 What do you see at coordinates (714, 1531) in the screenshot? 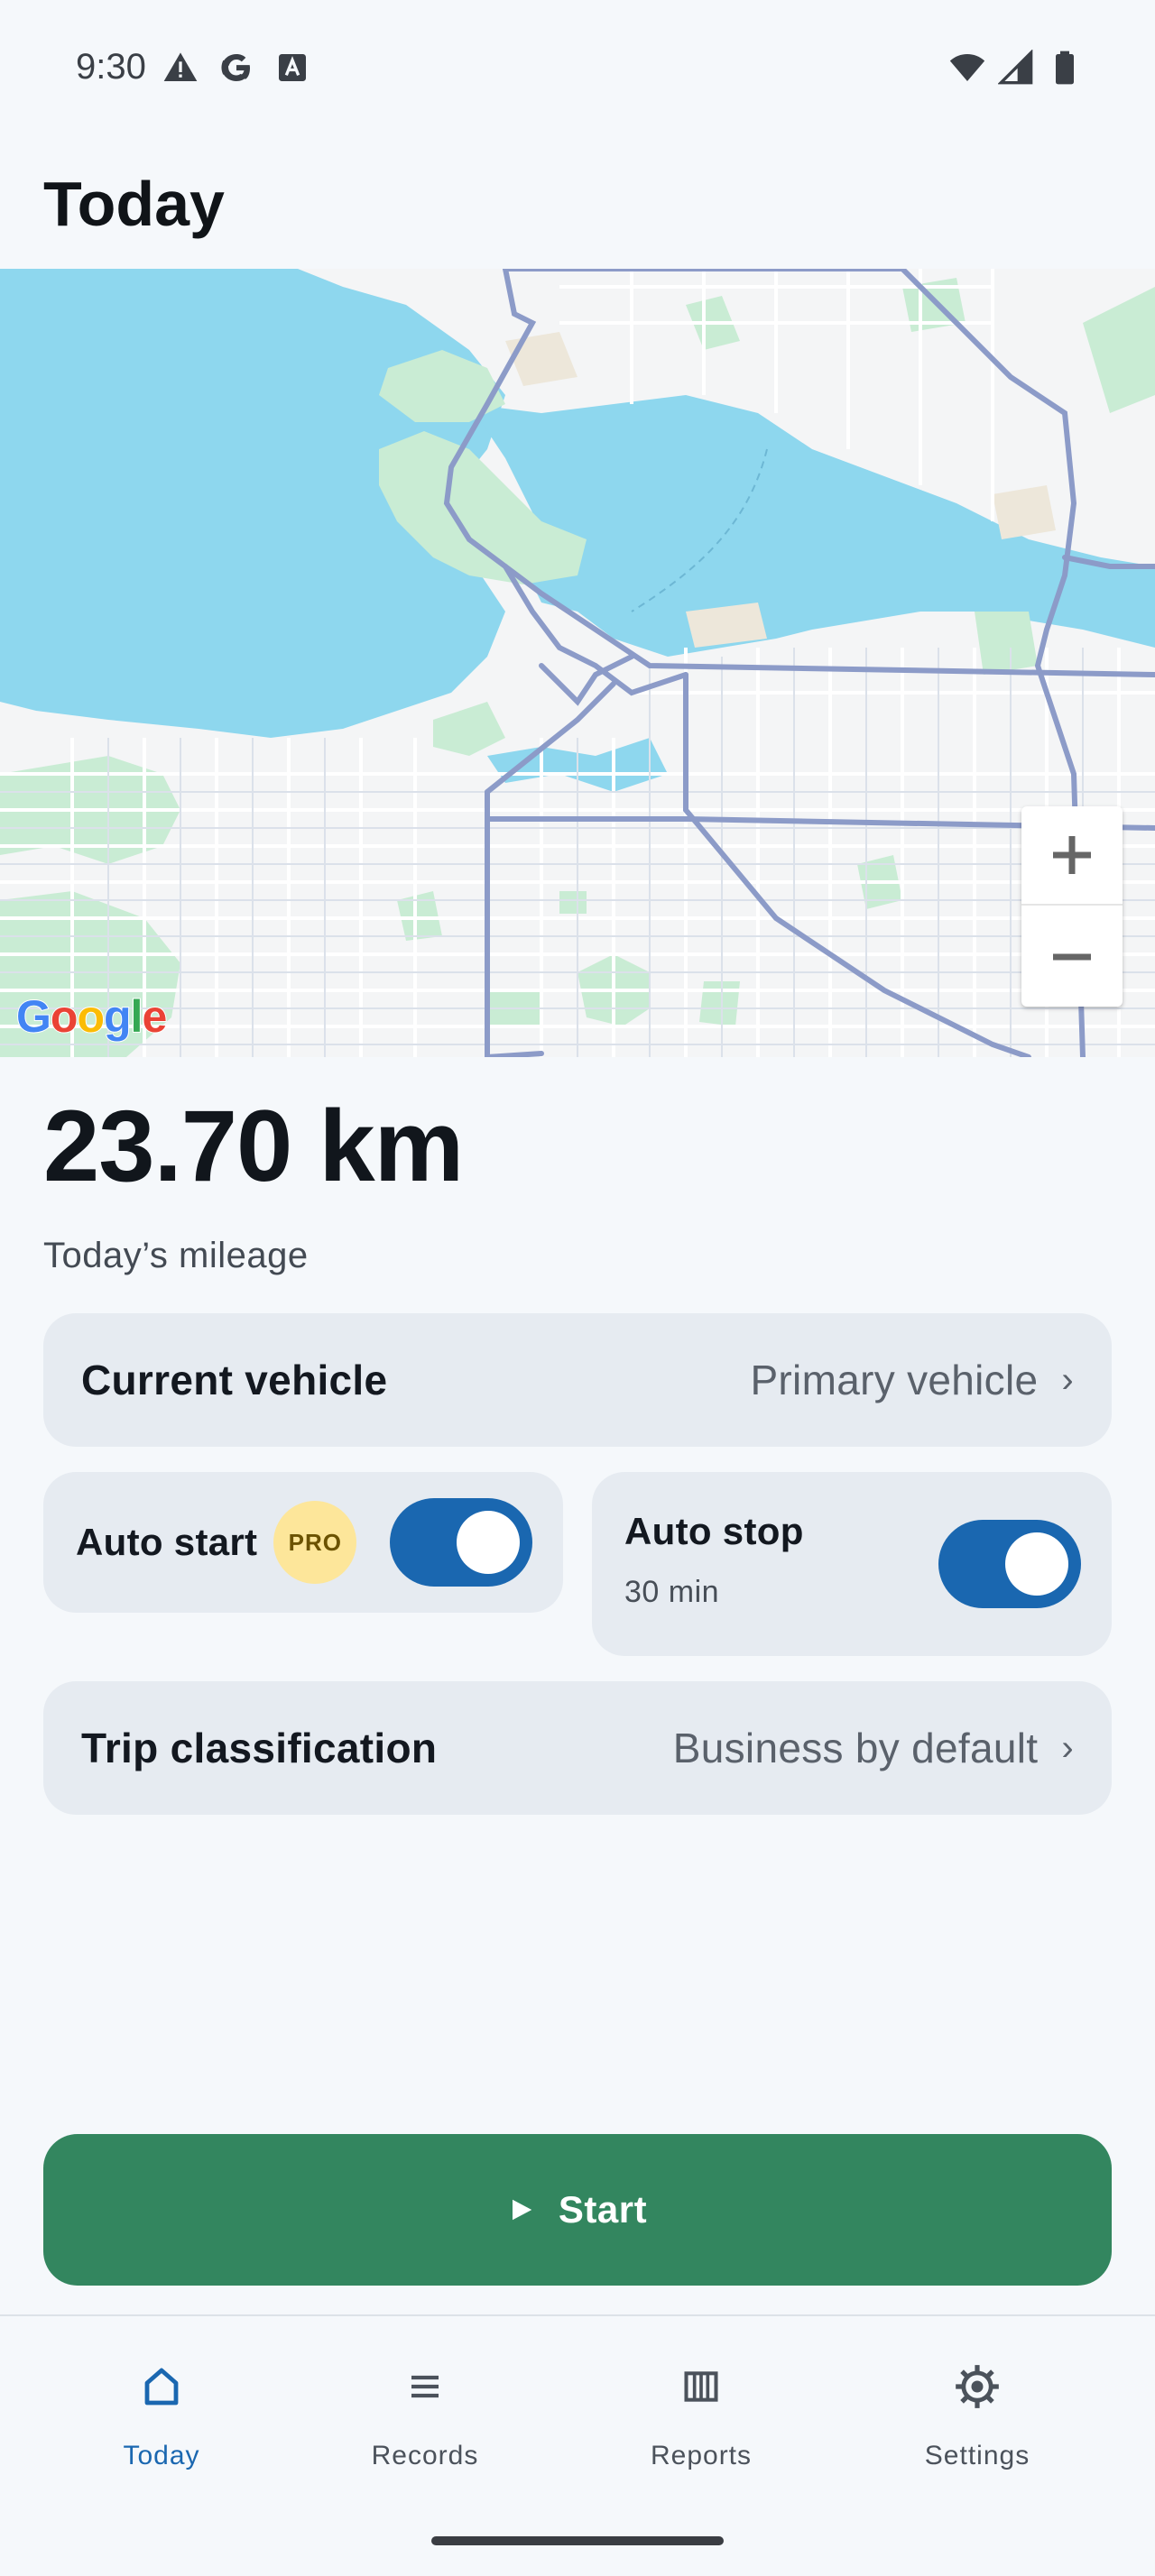
I see `auto-stop-title: Auto stop` at bounding box center [714, 1531].